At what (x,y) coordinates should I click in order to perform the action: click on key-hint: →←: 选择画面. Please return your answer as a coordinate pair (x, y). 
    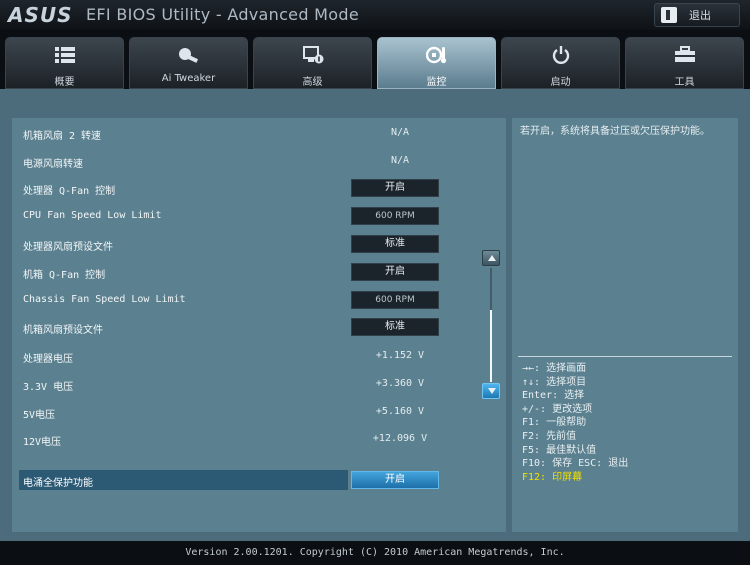
    Looking at the image, I should click on (554, 368).